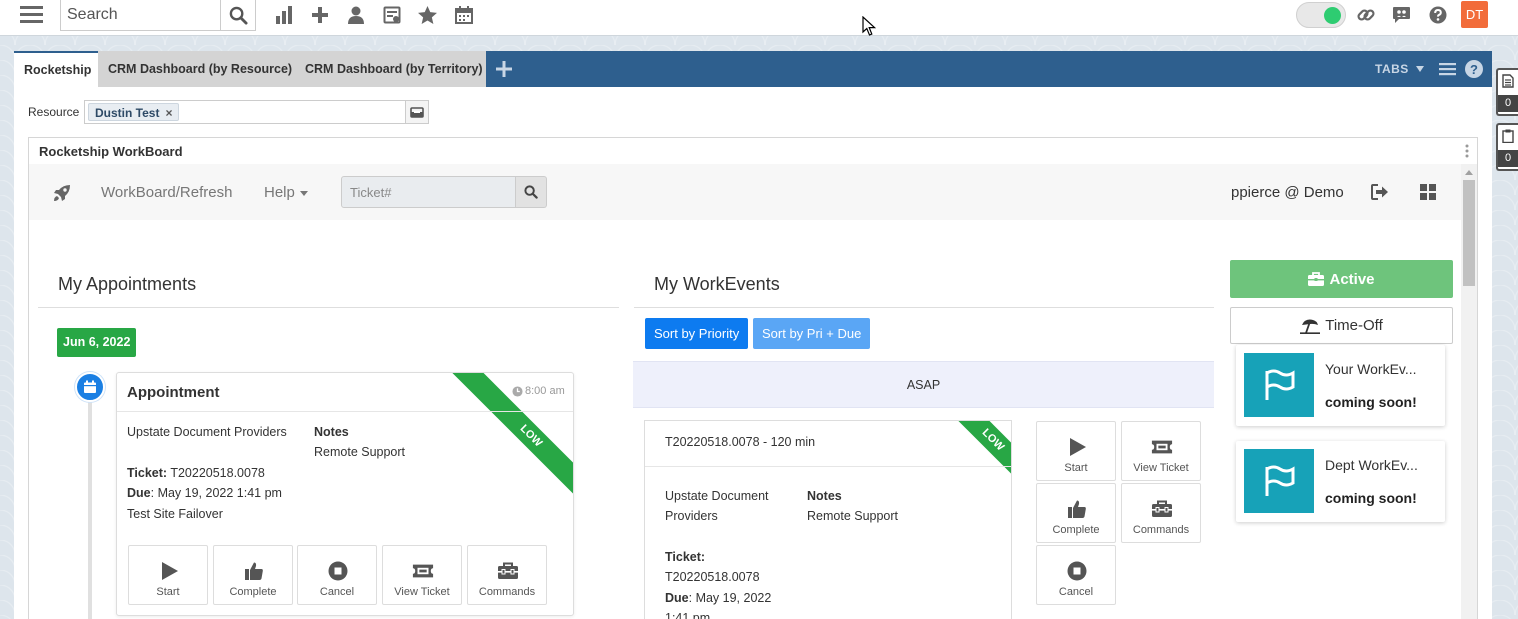 The height and width of the screenshot is (619, 1518). Describe the element at coordinates (1162, 447) in the screenshot. I see `ticket-icon` at that location.